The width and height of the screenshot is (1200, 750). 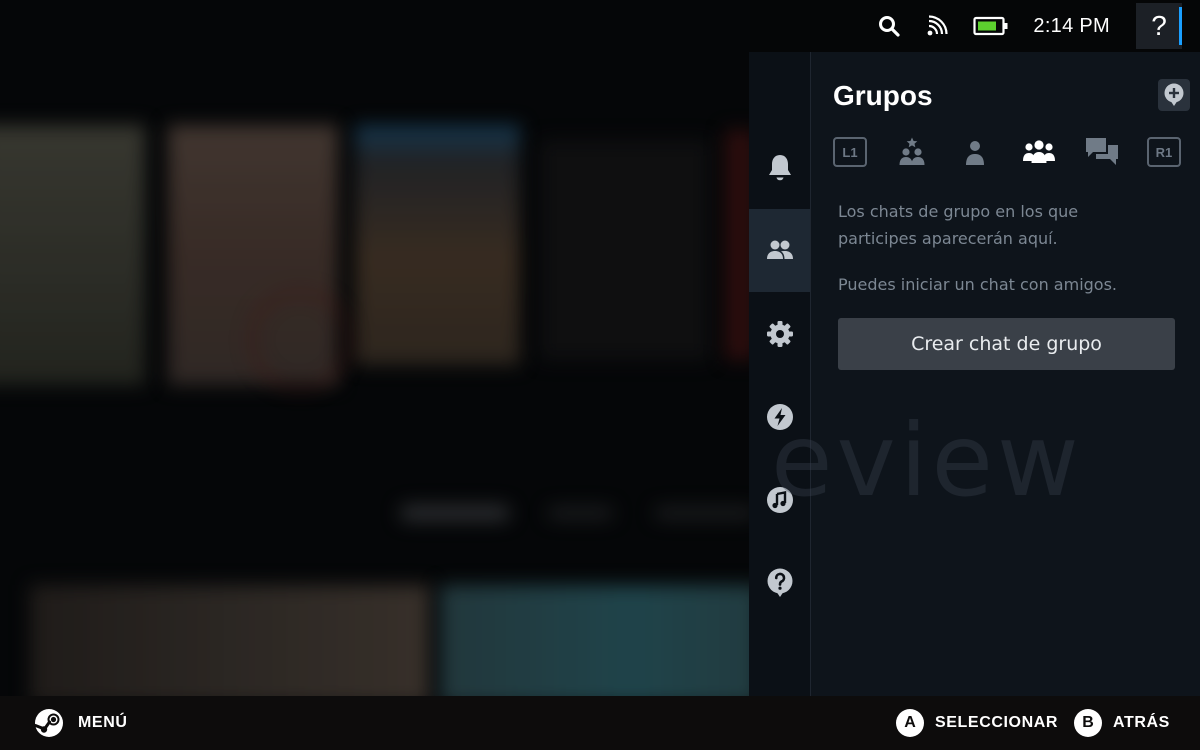 I want to click on rail-item-notifications, so click(x=779, y=167).